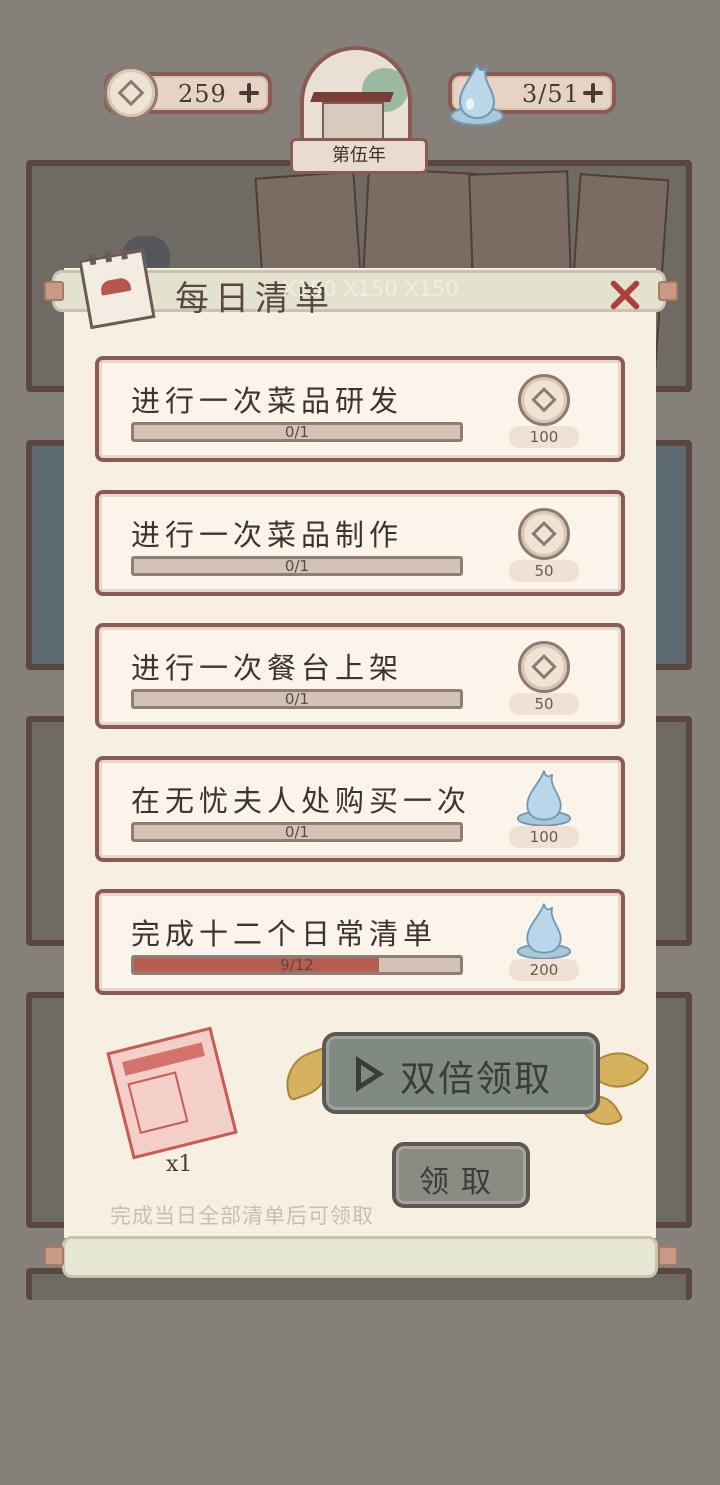 Image resolution: width=720 pixels, height=1485 pixels. Describe the element at coordinates (370, 1074) in the screenshot. I see `play-video-icon` at that location.